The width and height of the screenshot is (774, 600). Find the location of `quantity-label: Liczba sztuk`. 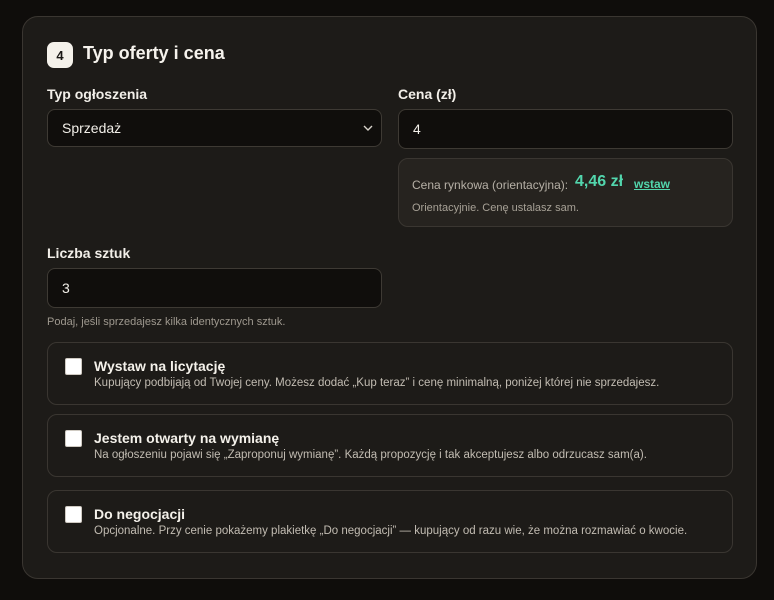

quantity-label: Liczba sztuk is located at coordinates (89, 253).